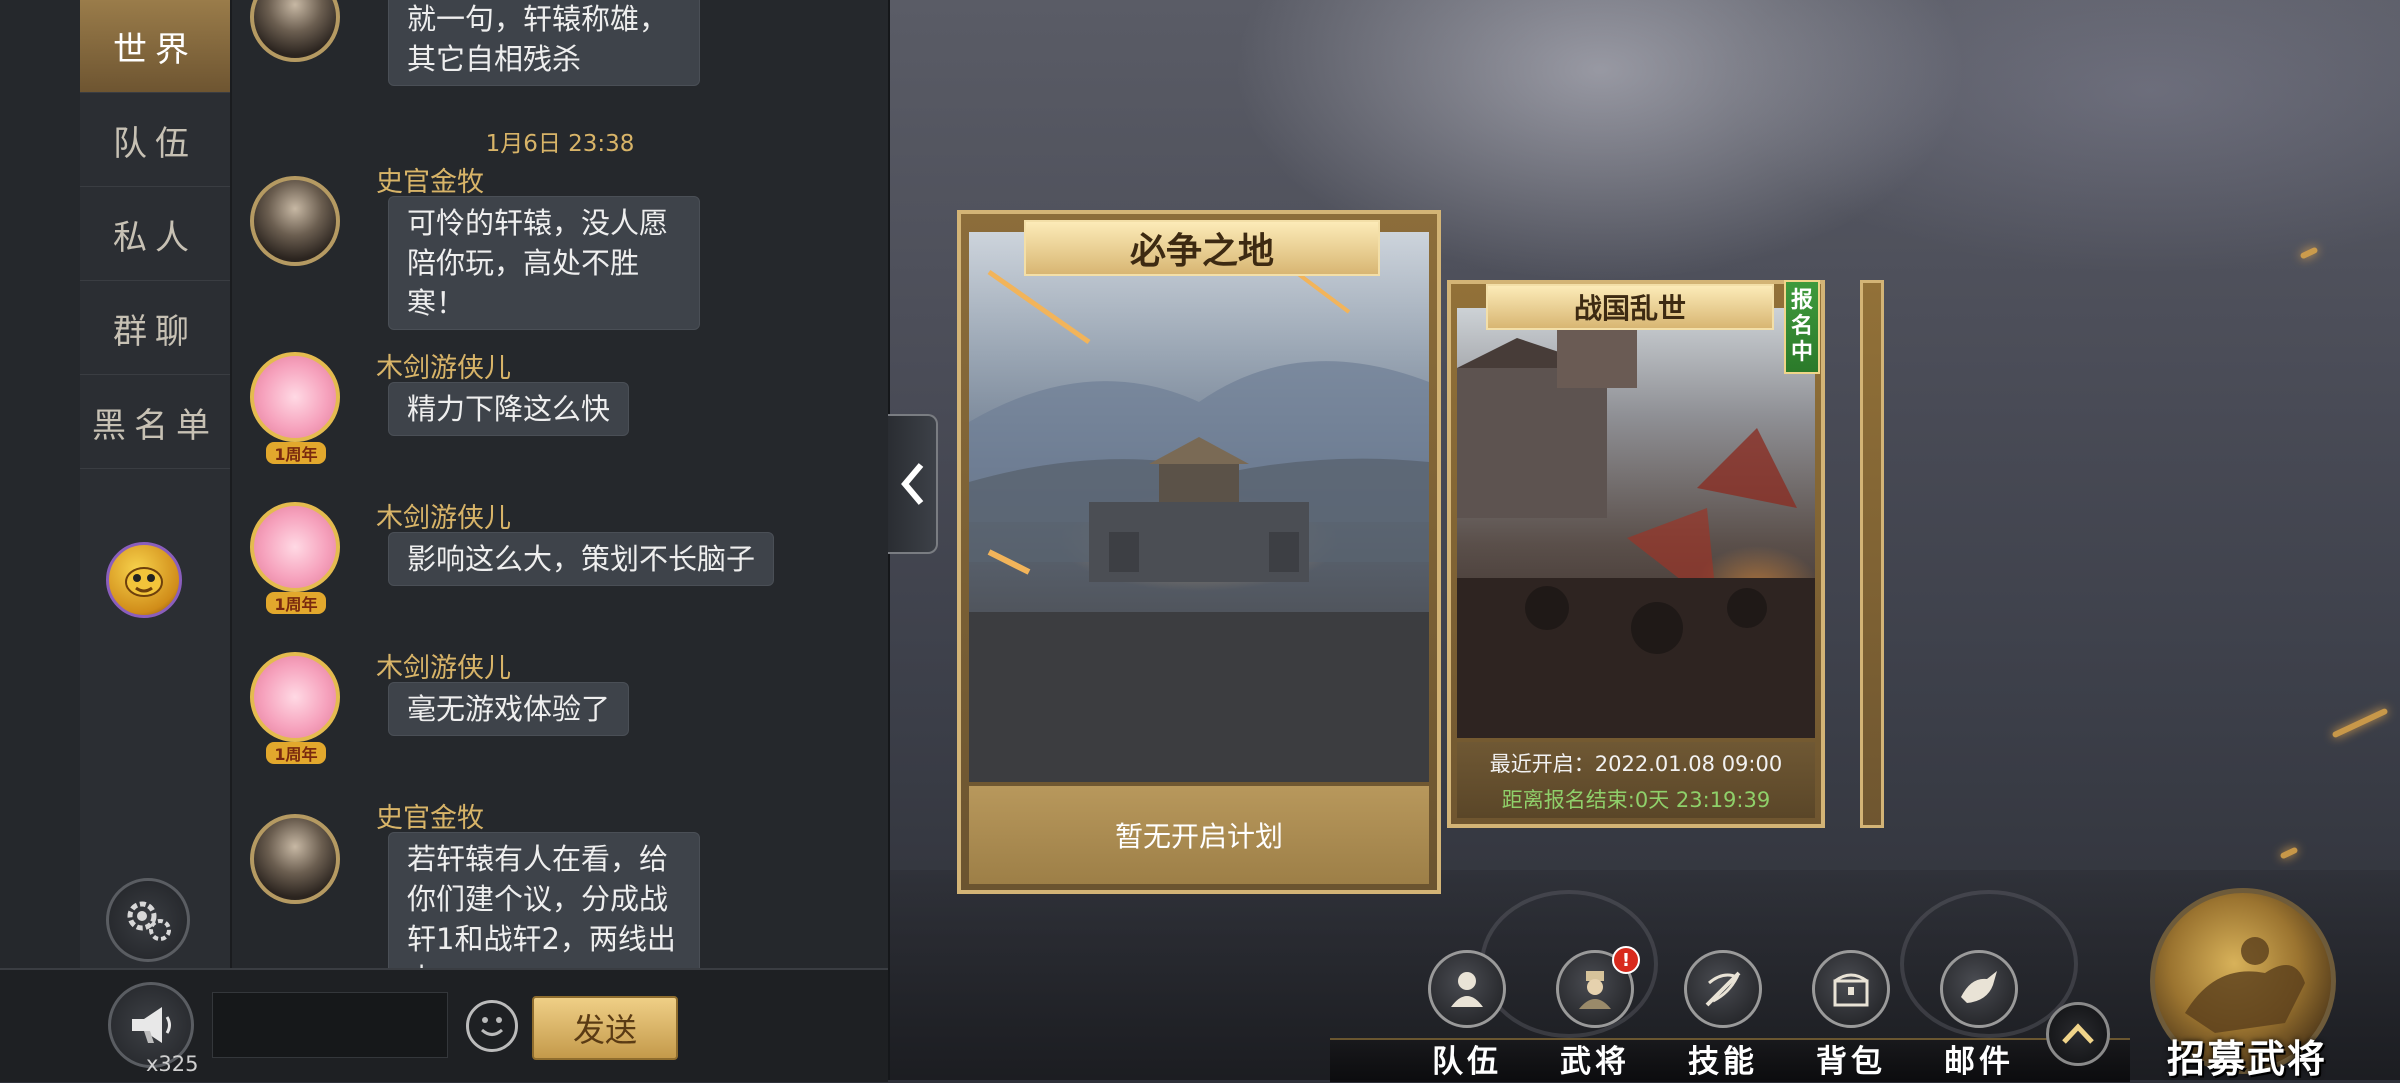  I want to click on smiley-glyph, so click(492, 1026).